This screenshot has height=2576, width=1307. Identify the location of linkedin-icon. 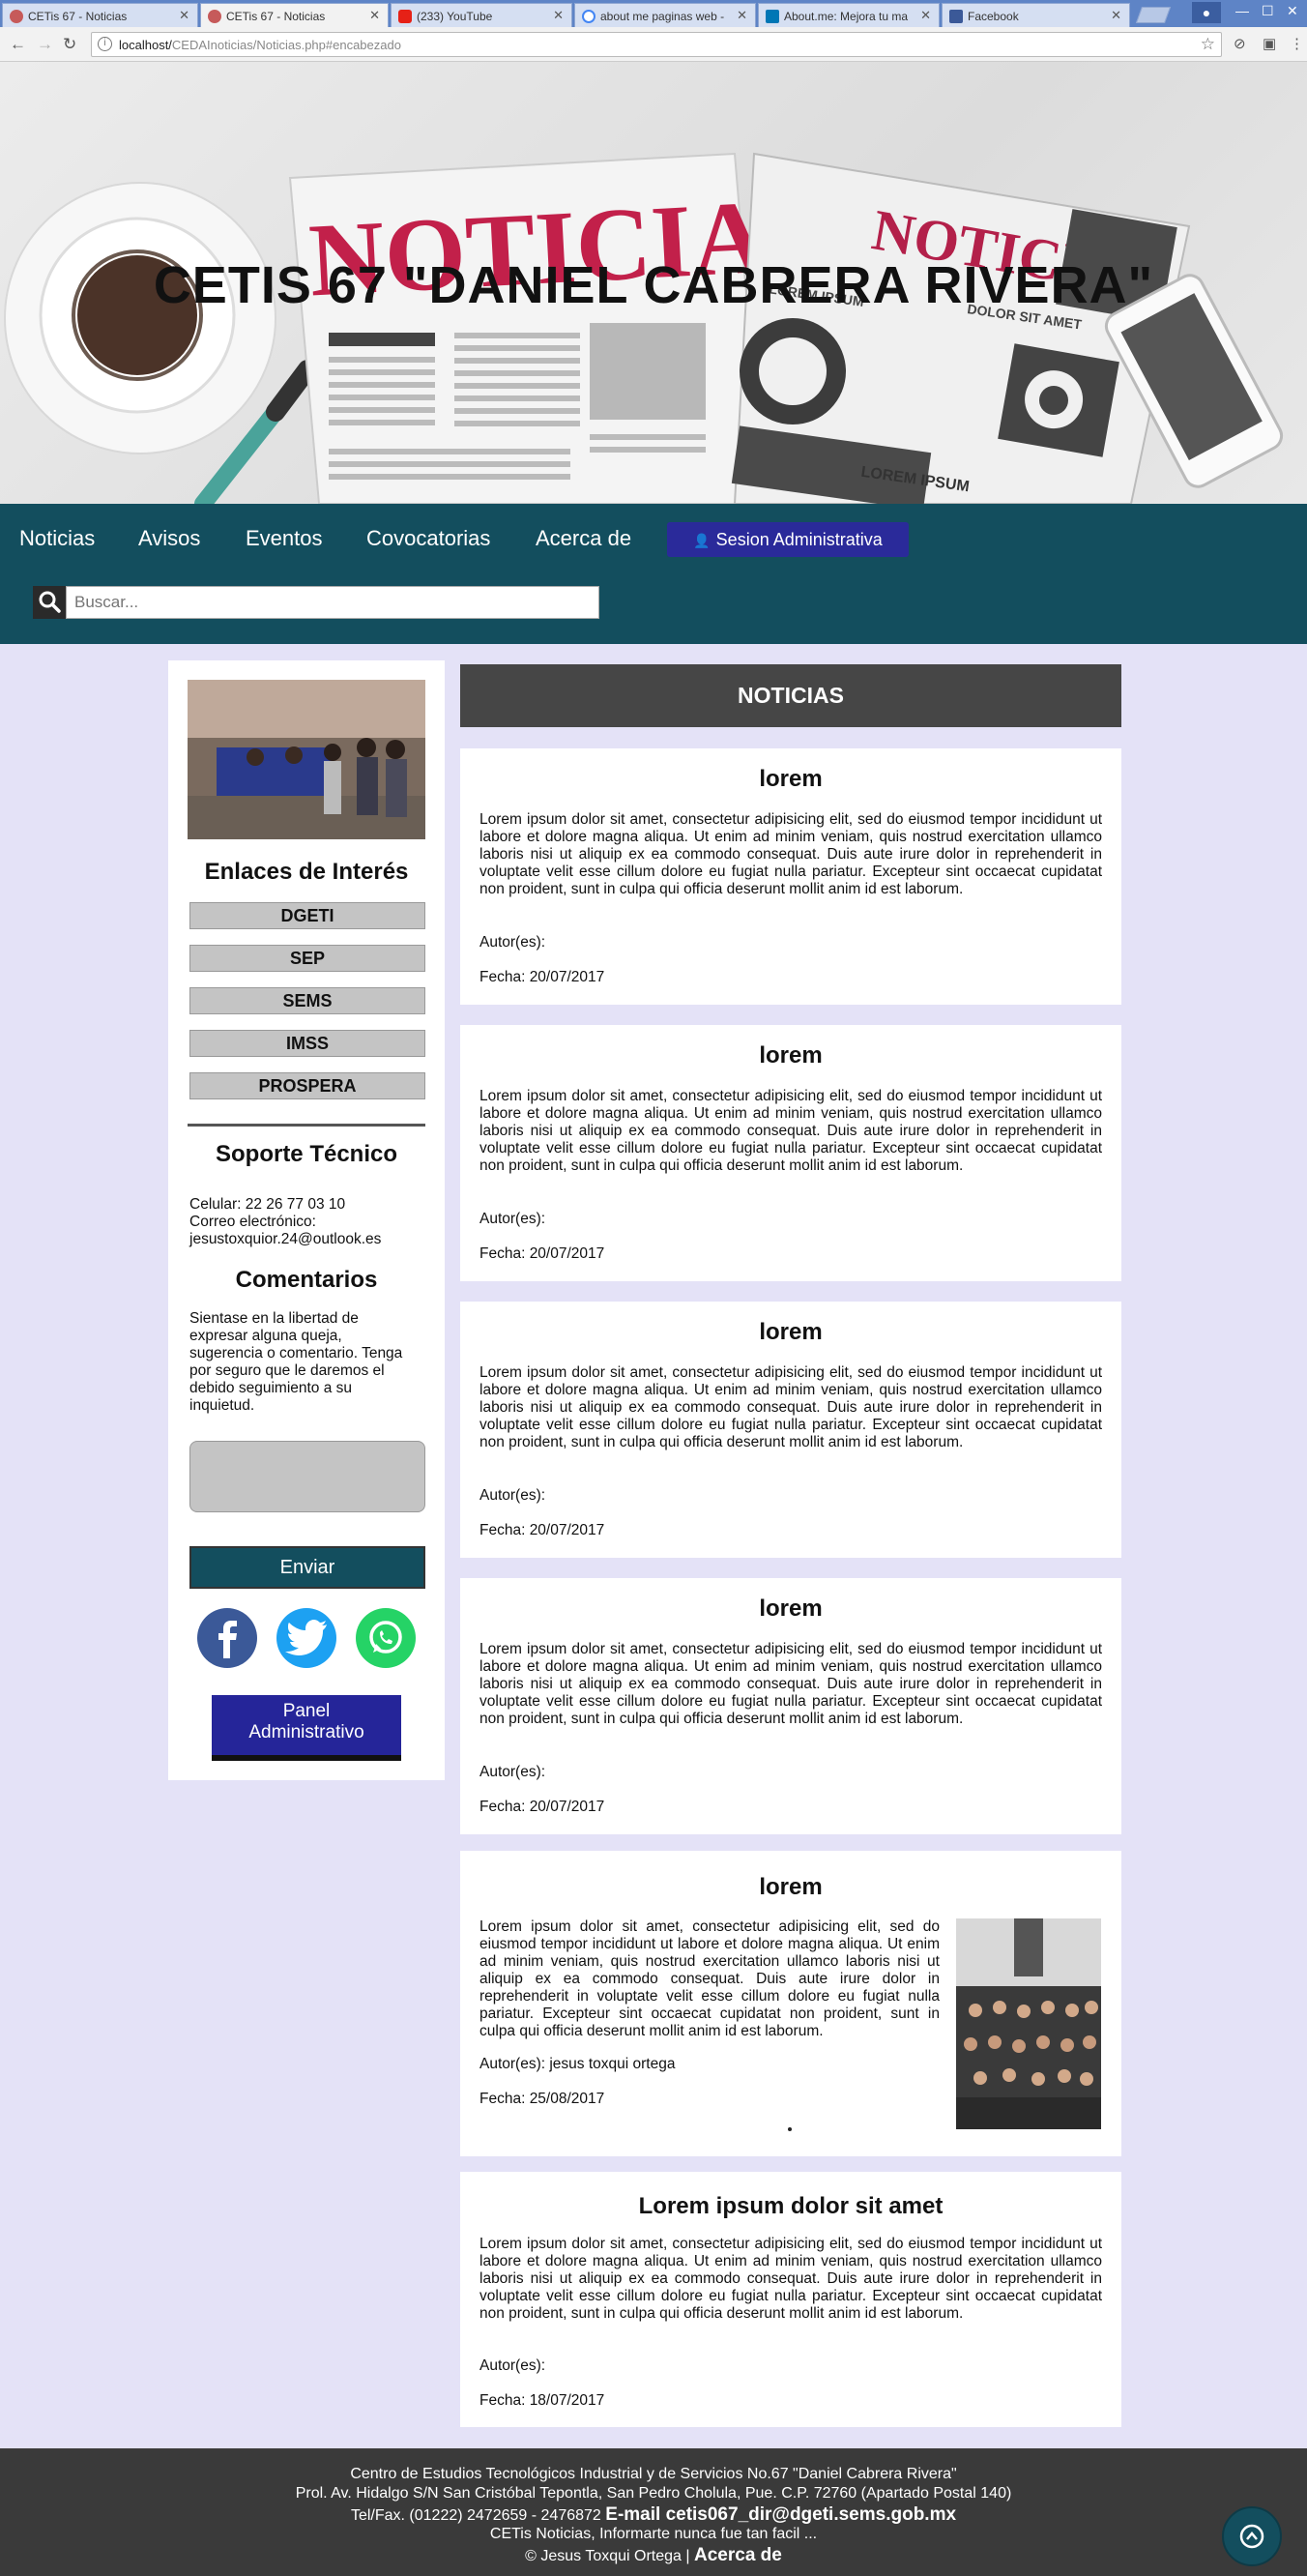
(773, 16).